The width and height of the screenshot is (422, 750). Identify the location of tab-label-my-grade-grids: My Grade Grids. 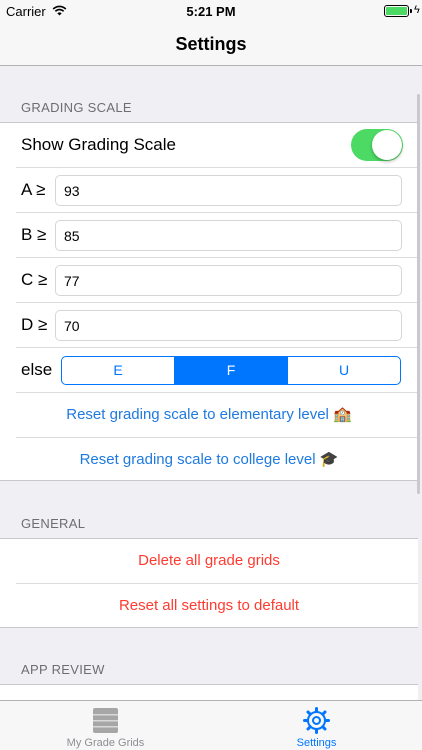
(105, 743).